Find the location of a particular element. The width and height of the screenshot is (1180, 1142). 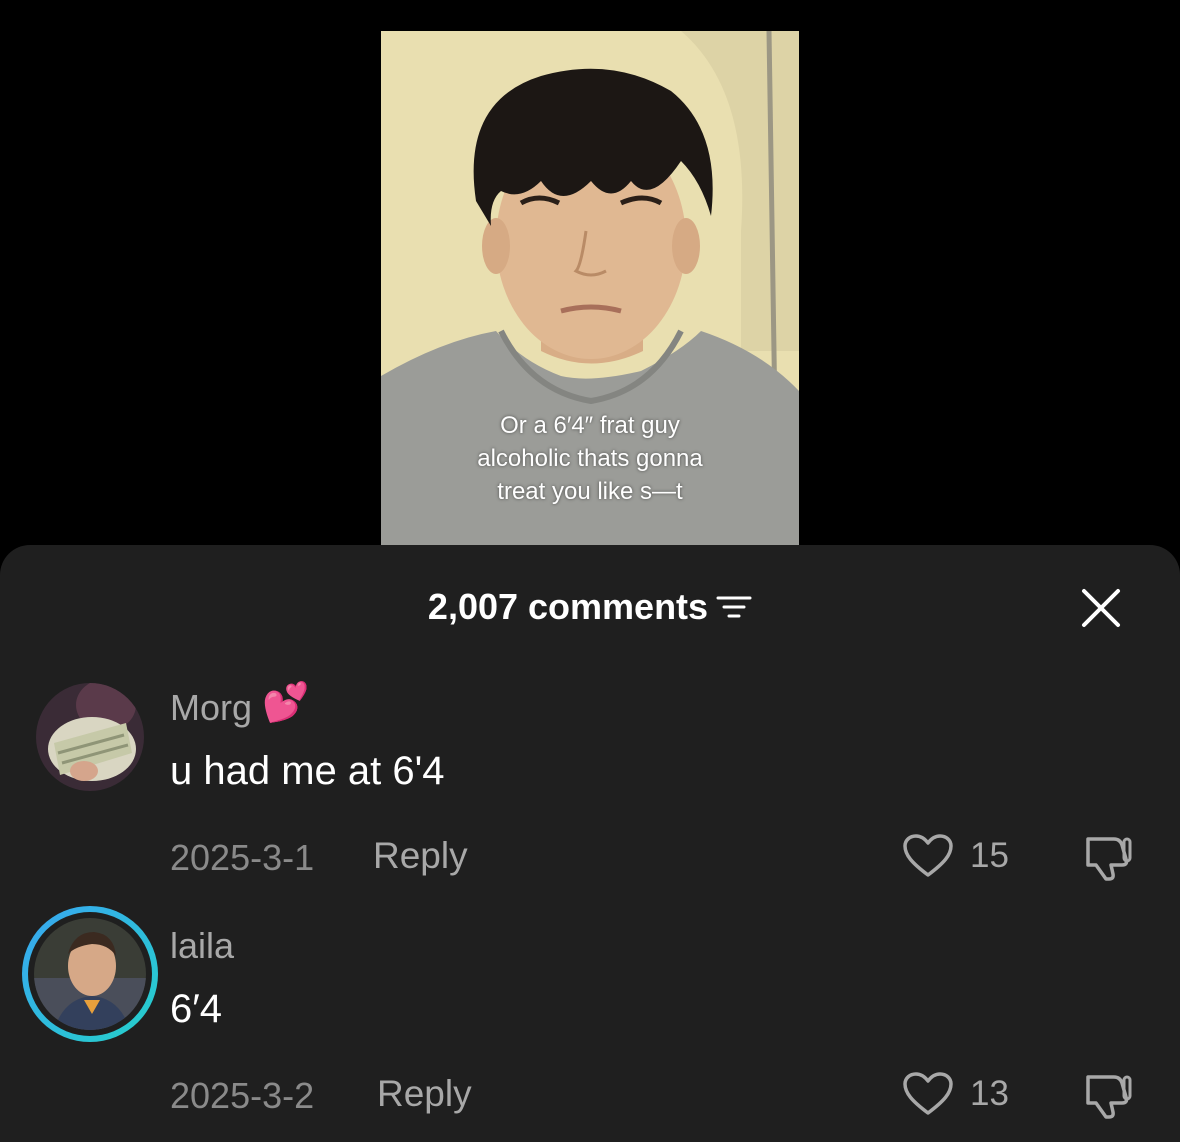

caption-line: Or a 6′4″ frat guy is located at coordinates (590, 425).